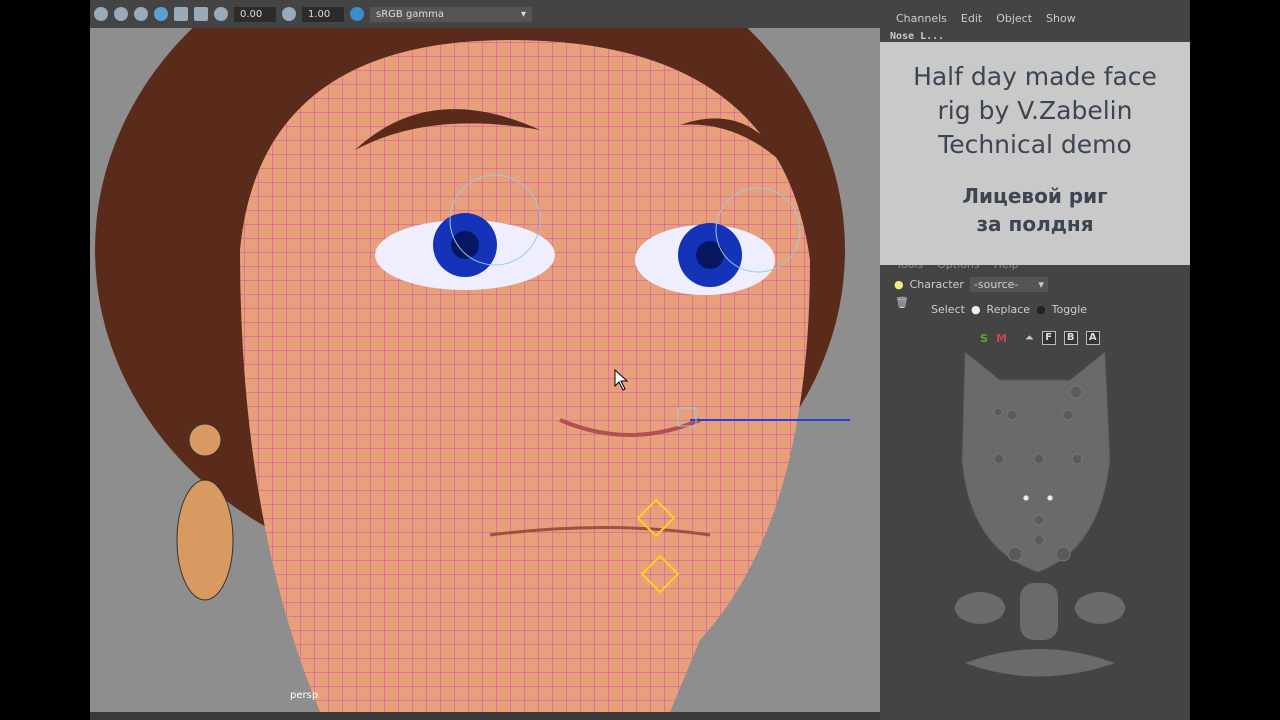 This screenshot has height=720, width=1280. Describe the element at coordinates (255, 14) in the screenshot. I see `exposure-field: 0.00` at that location.